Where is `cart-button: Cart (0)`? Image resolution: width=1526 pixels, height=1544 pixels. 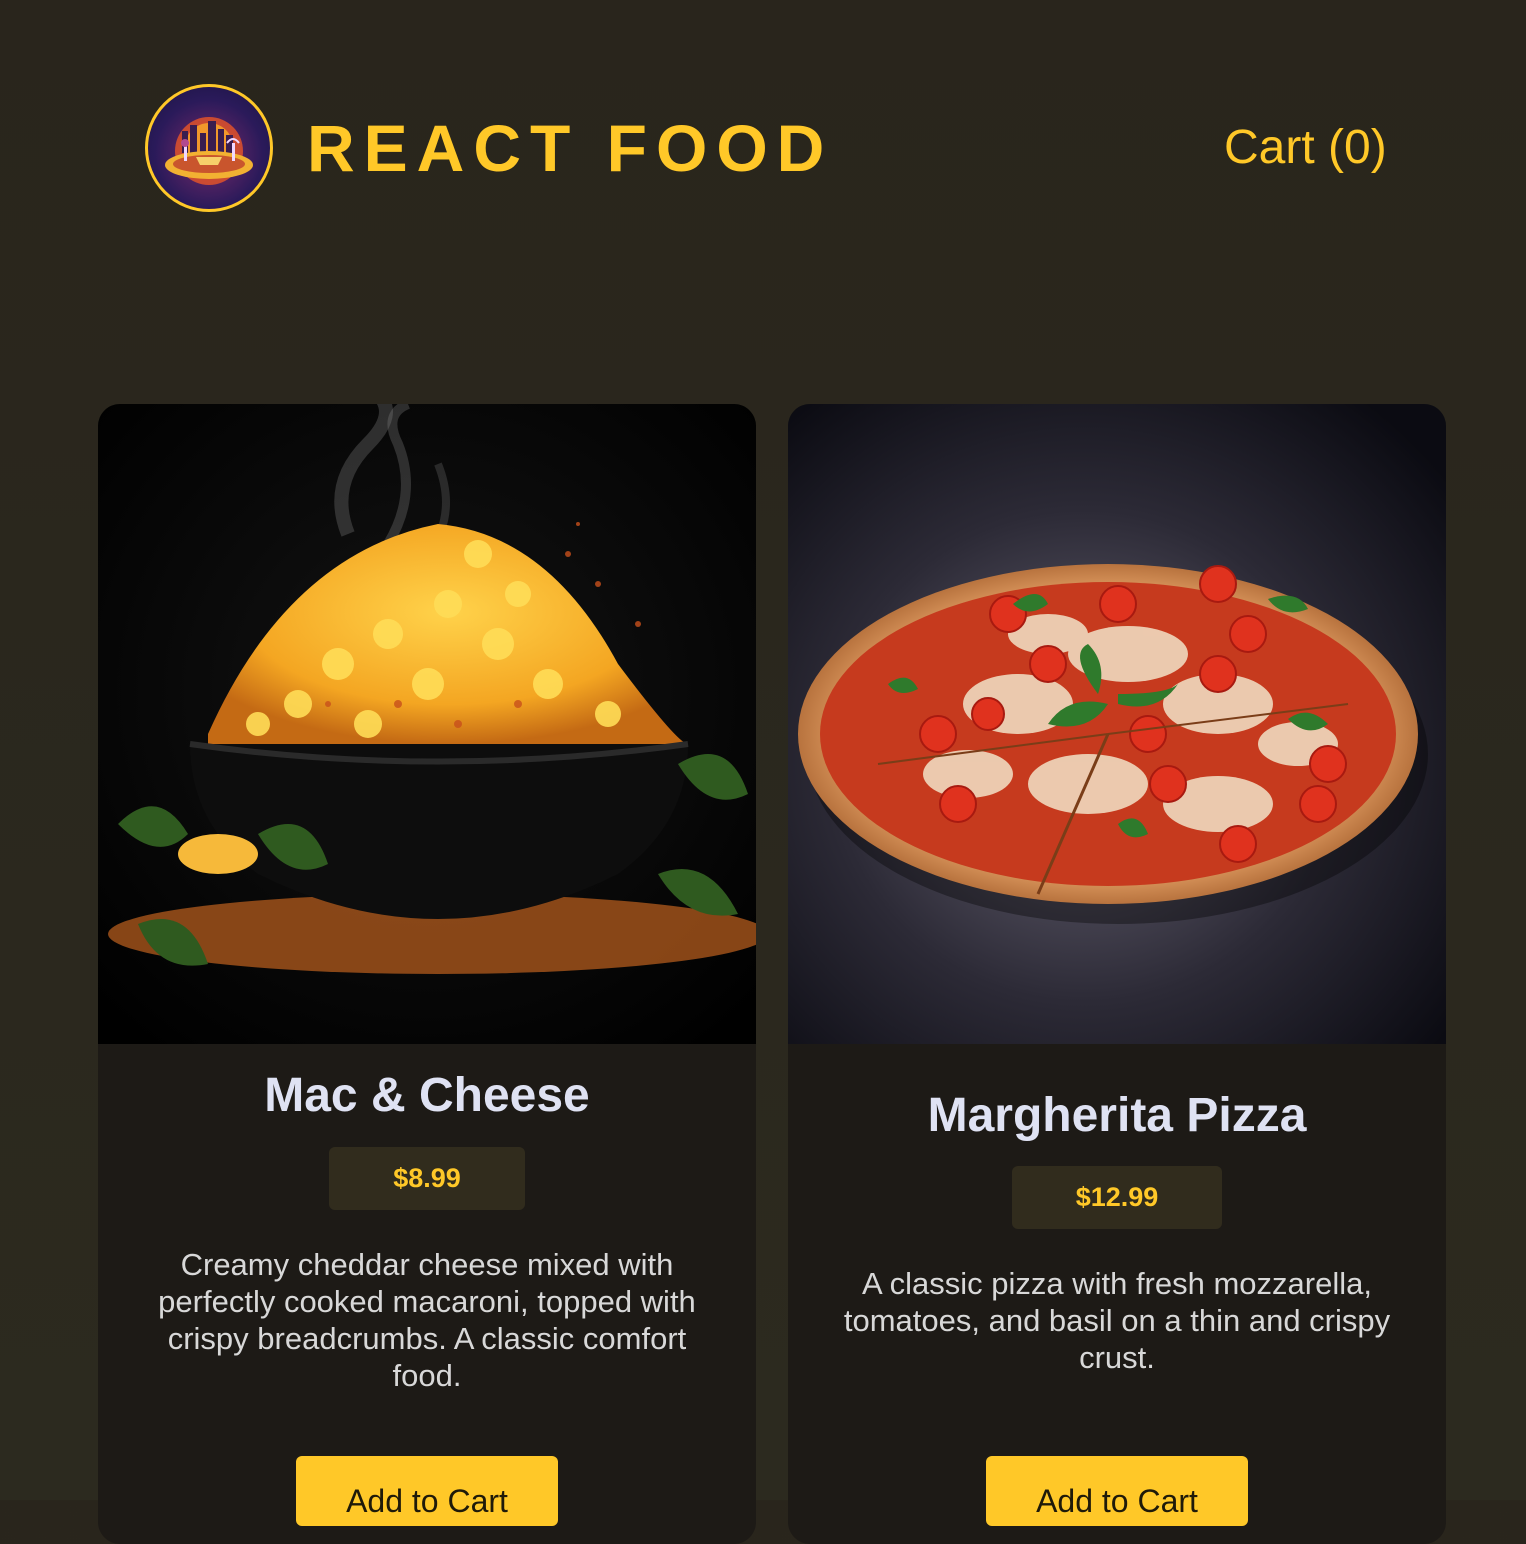
cart-button: Cart (0) is located at coordinates (1305, 147).